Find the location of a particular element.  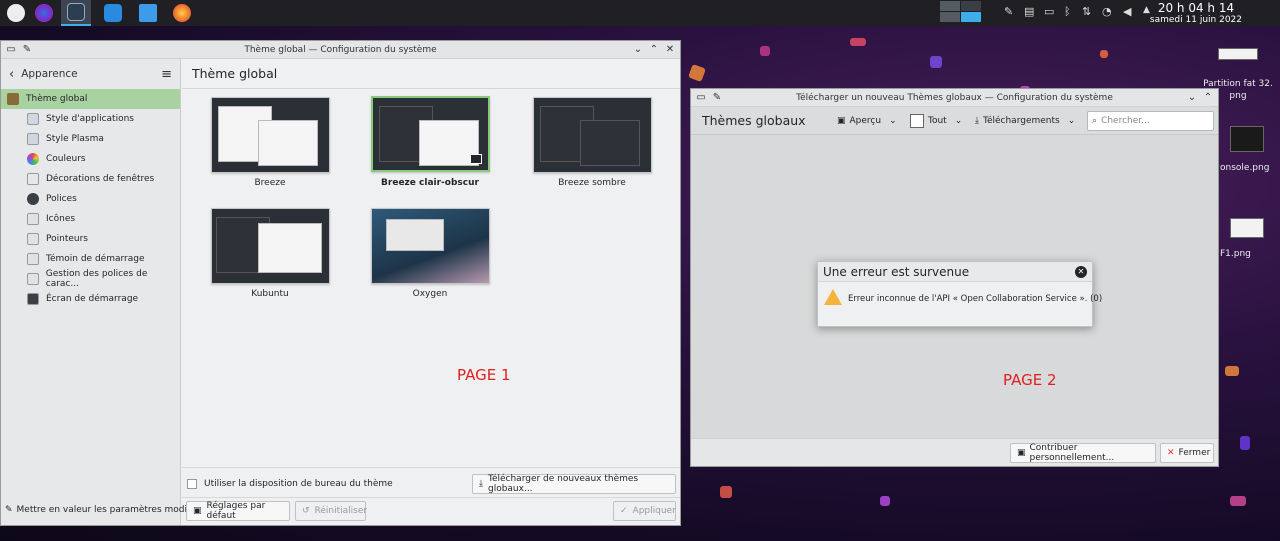

app-launcher-icon is located at coordinates (16, 13).